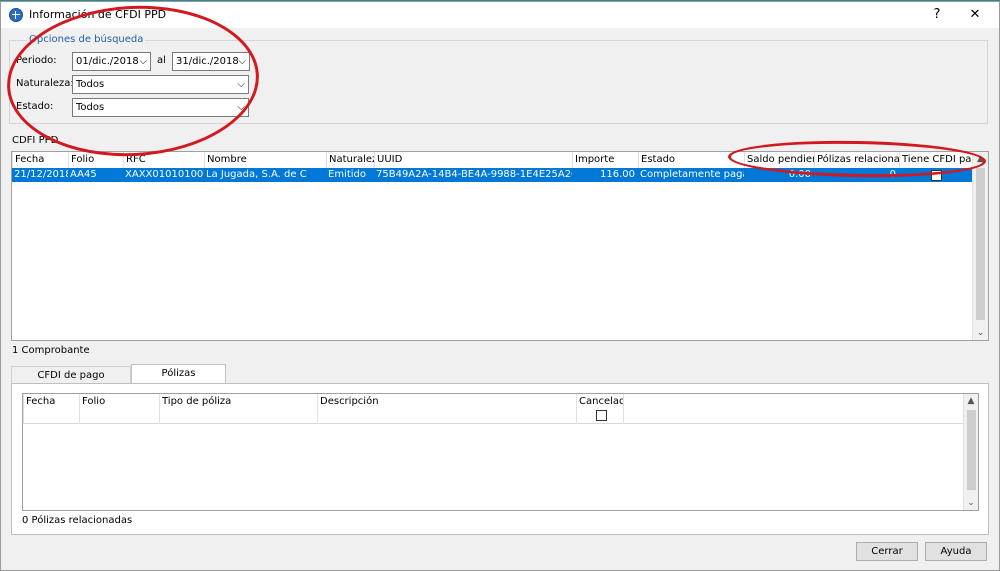 This screenshot has width=1000, height=571. I want to click on polizas-count: 0 Pólizas relacionadas, so click(77, 520).